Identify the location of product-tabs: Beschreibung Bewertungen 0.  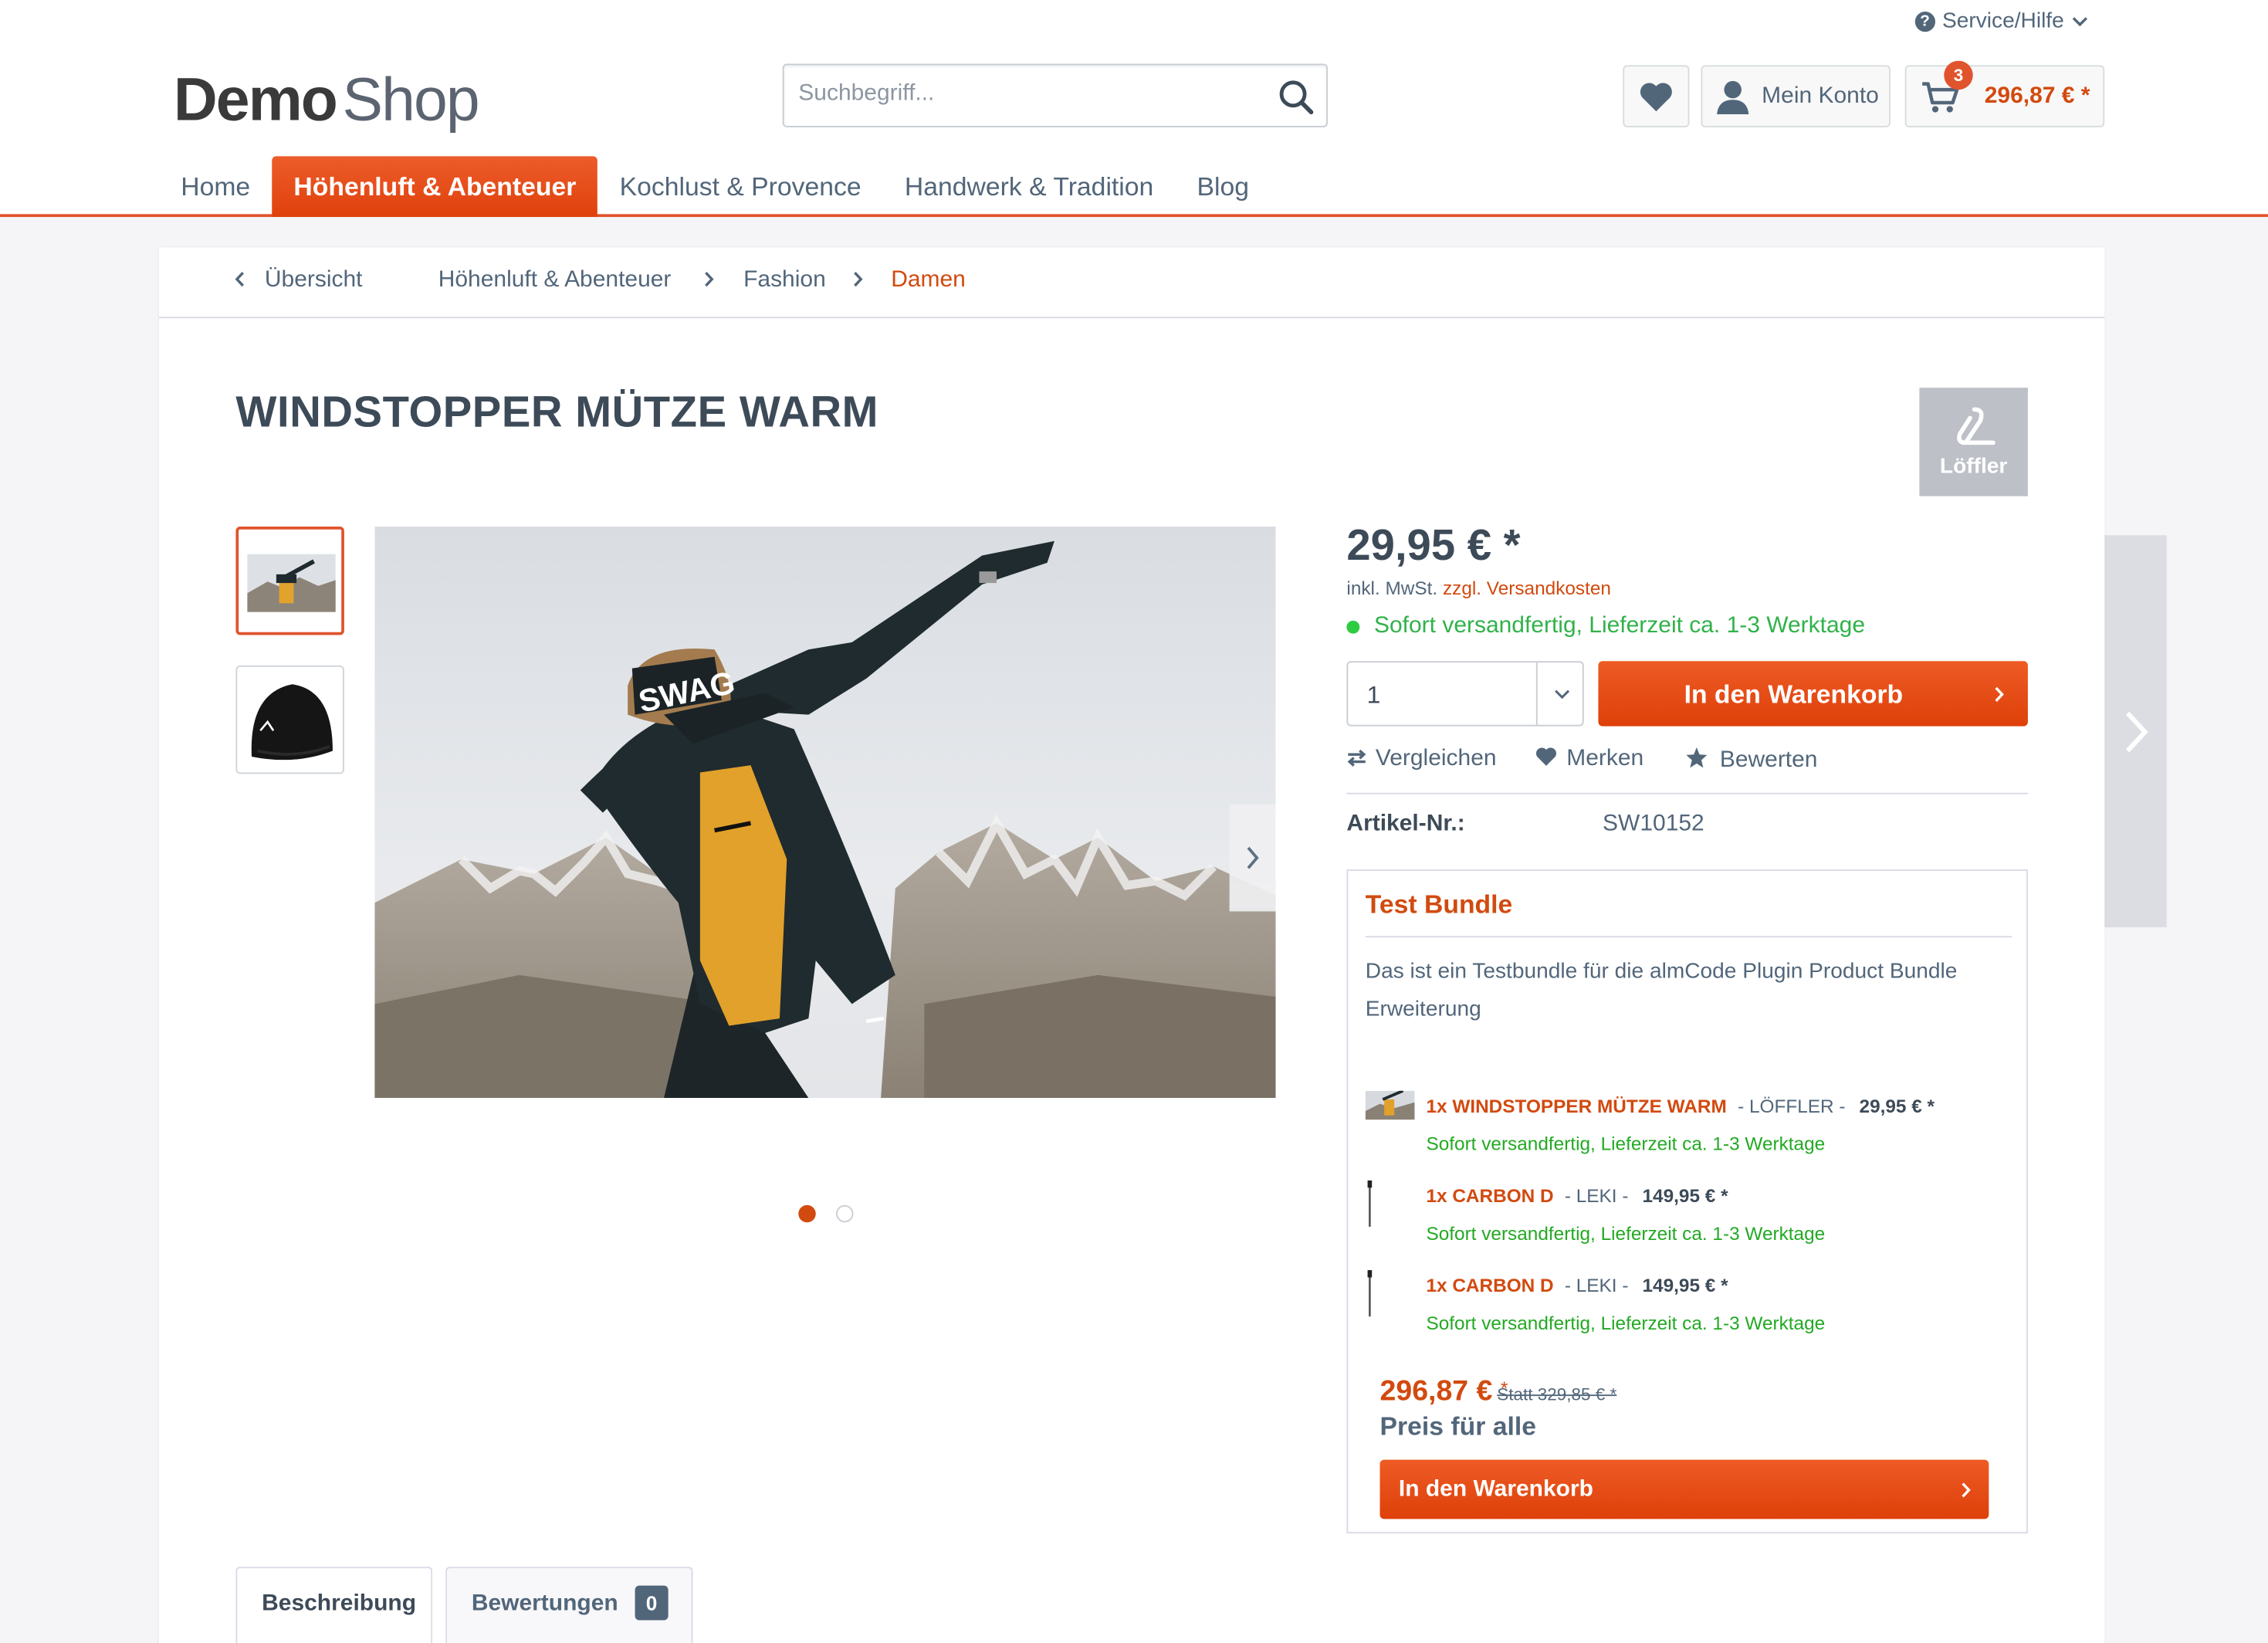
(1132, 1605).